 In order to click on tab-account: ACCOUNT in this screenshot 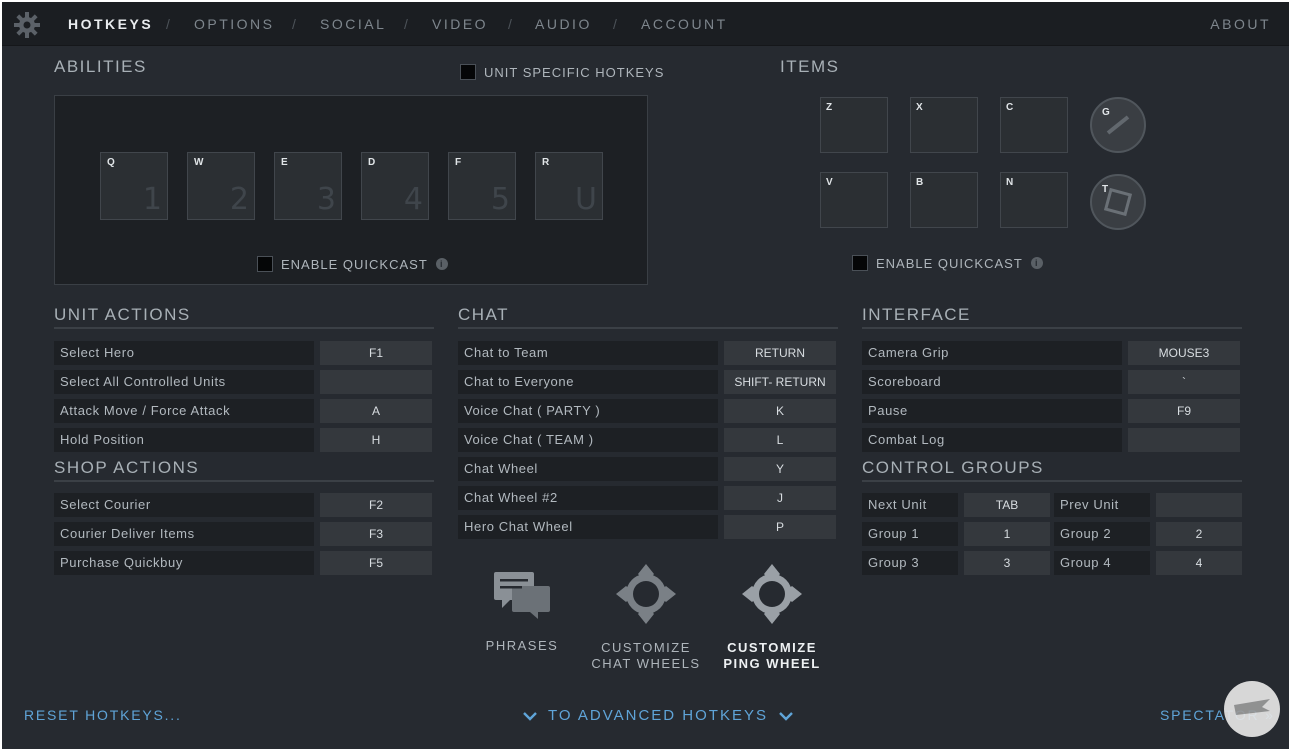, I will do `click(684, 24)`.